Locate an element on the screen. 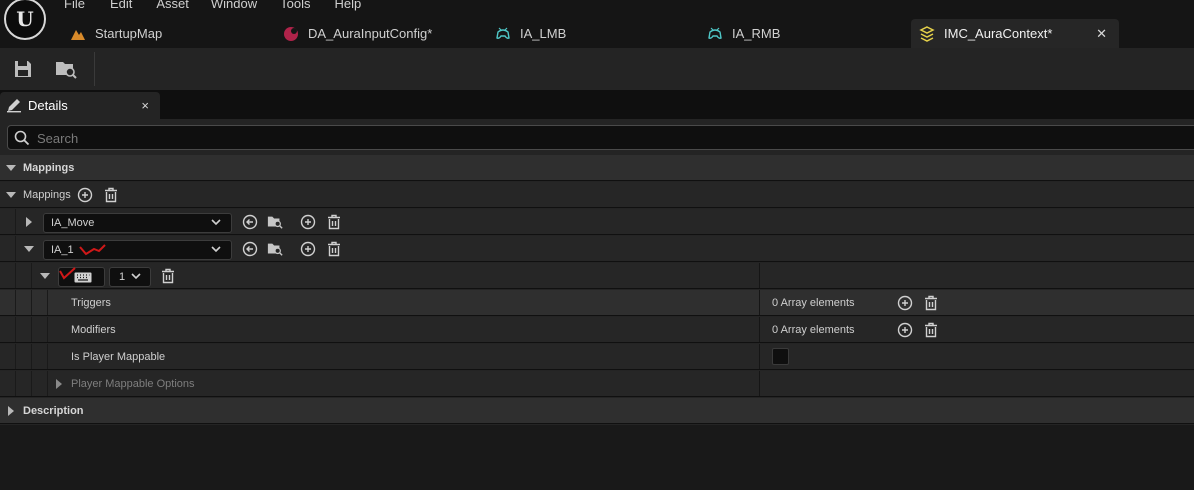  menu-help: Help is located at coordinates (347, 5).